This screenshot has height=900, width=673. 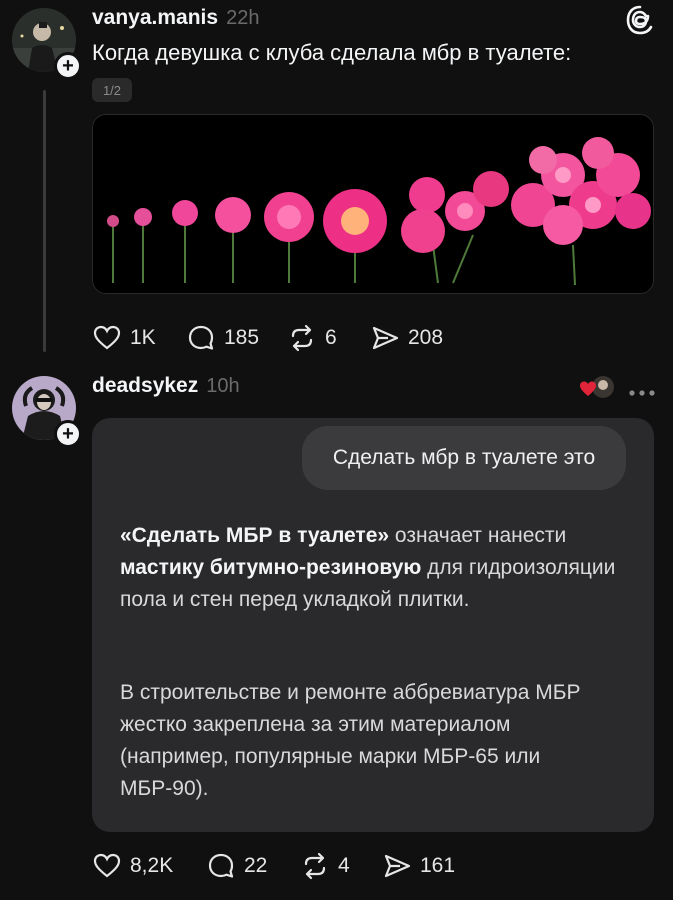 What do you see at coordinates (255, 535) in the screenshot?
I see `answer-bold-phrase: «Сделать МБР в туалете»` at bounding box center [255, 535].